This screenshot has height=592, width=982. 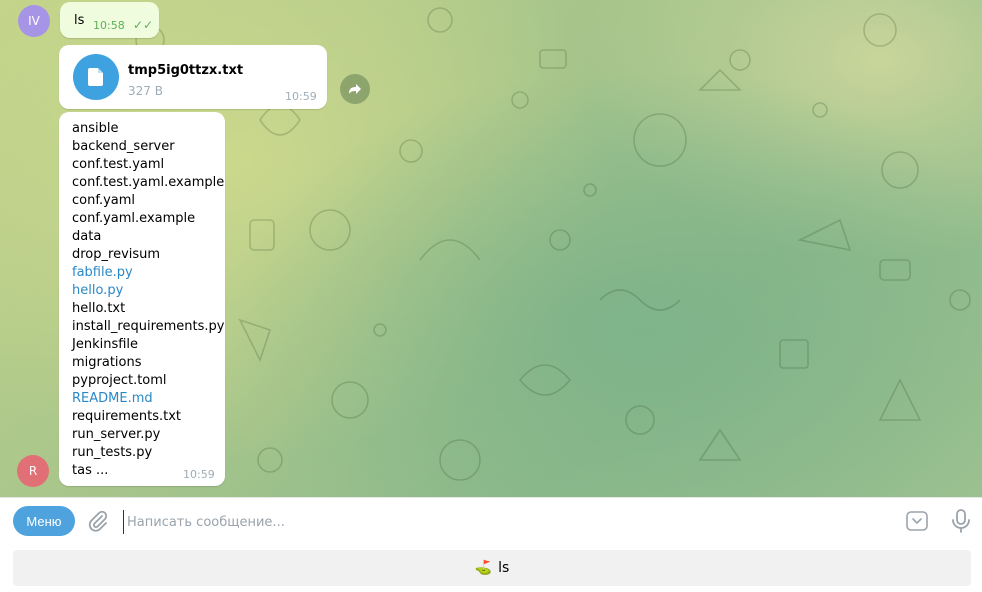 I want to click on file-list-item: run_tests.py, so click(x=112, y=452).